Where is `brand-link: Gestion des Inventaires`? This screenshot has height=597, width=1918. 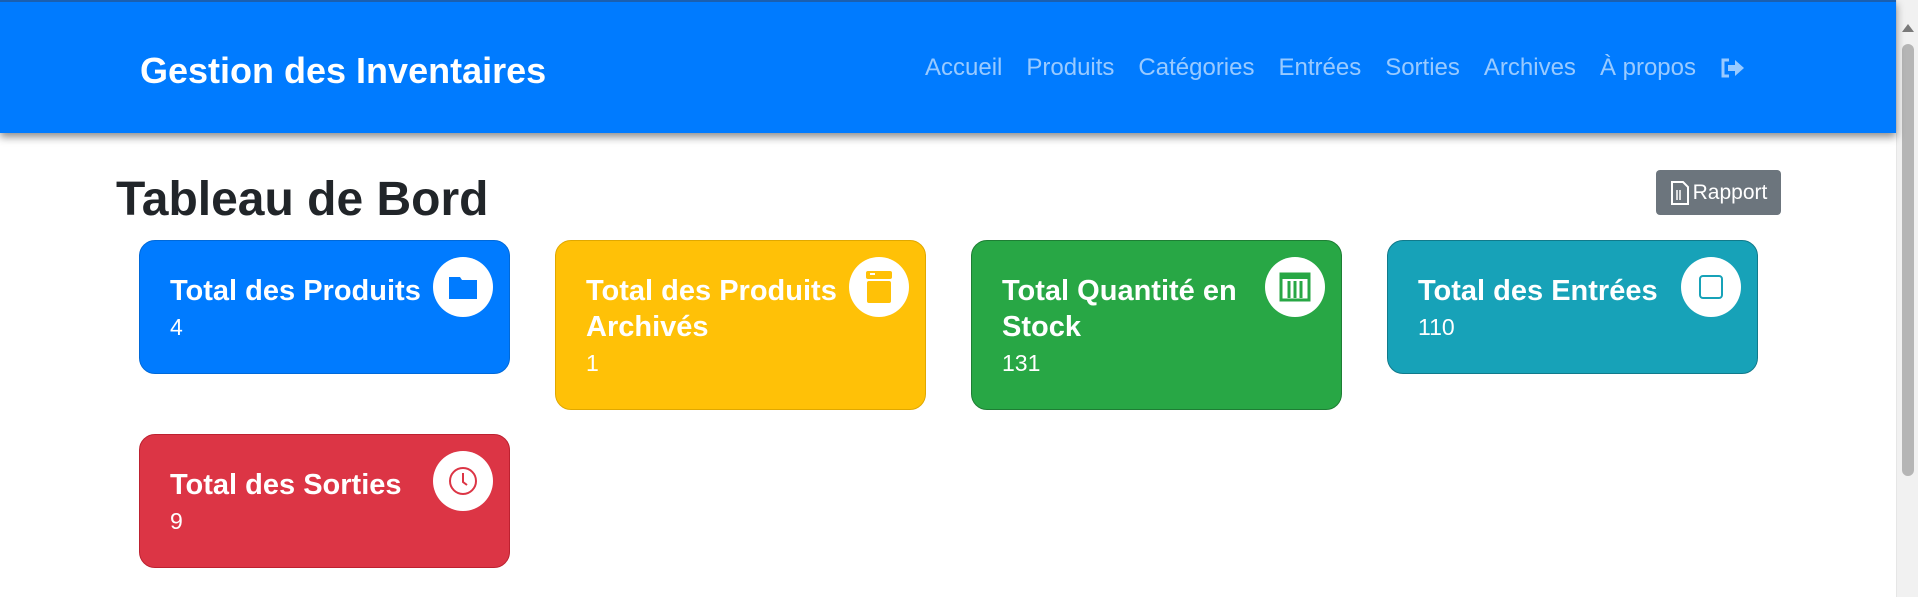
brand-link: Gestion des Inventaires is located at coordinates (343, 71).